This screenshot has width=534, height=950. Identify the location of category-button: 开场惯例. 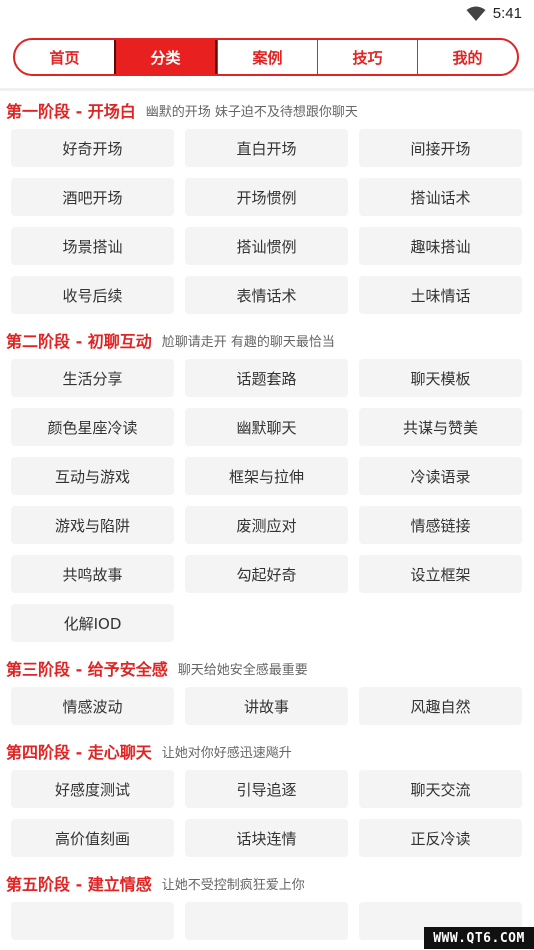
(266, 197).